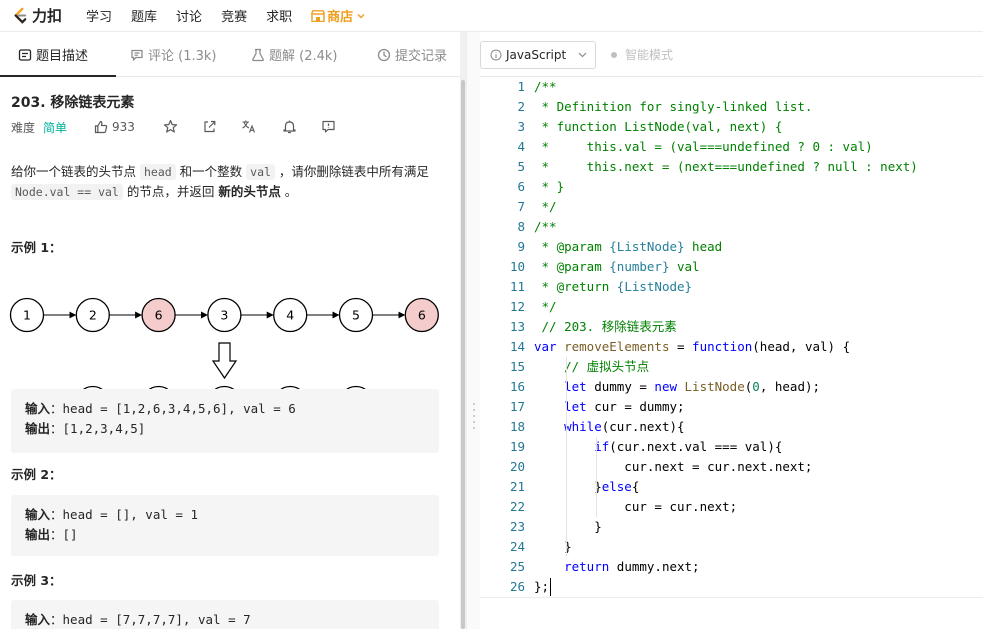 The width and height of the screenshot is (983, 629). Describe the element at coordinates (234, 15) in the screenshot. I see `nav-link-contest: 竞赛` at that location.